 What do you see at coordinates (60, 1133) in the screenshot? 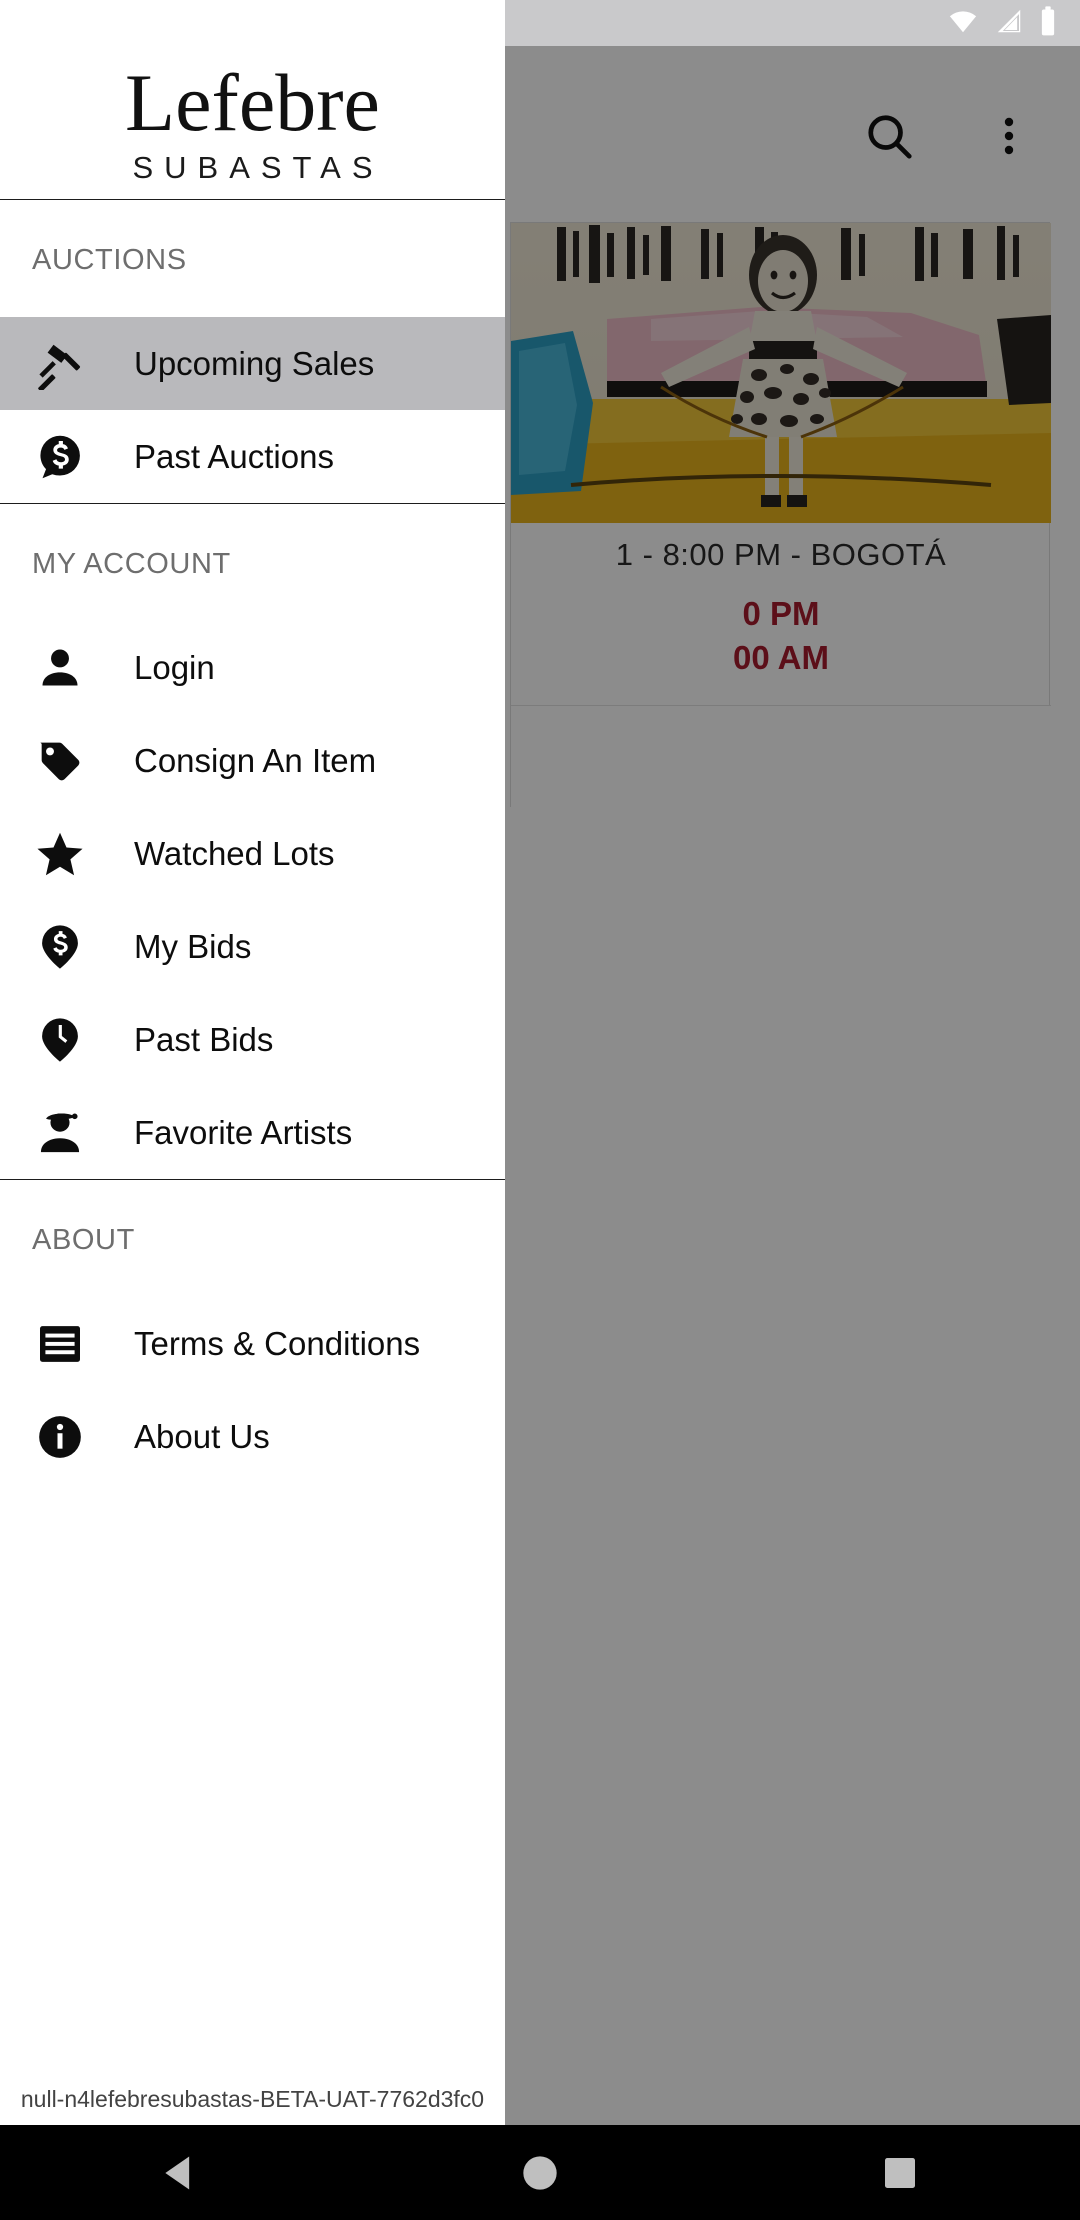
I see `artist-icon` at bounding box center [60, 1133].